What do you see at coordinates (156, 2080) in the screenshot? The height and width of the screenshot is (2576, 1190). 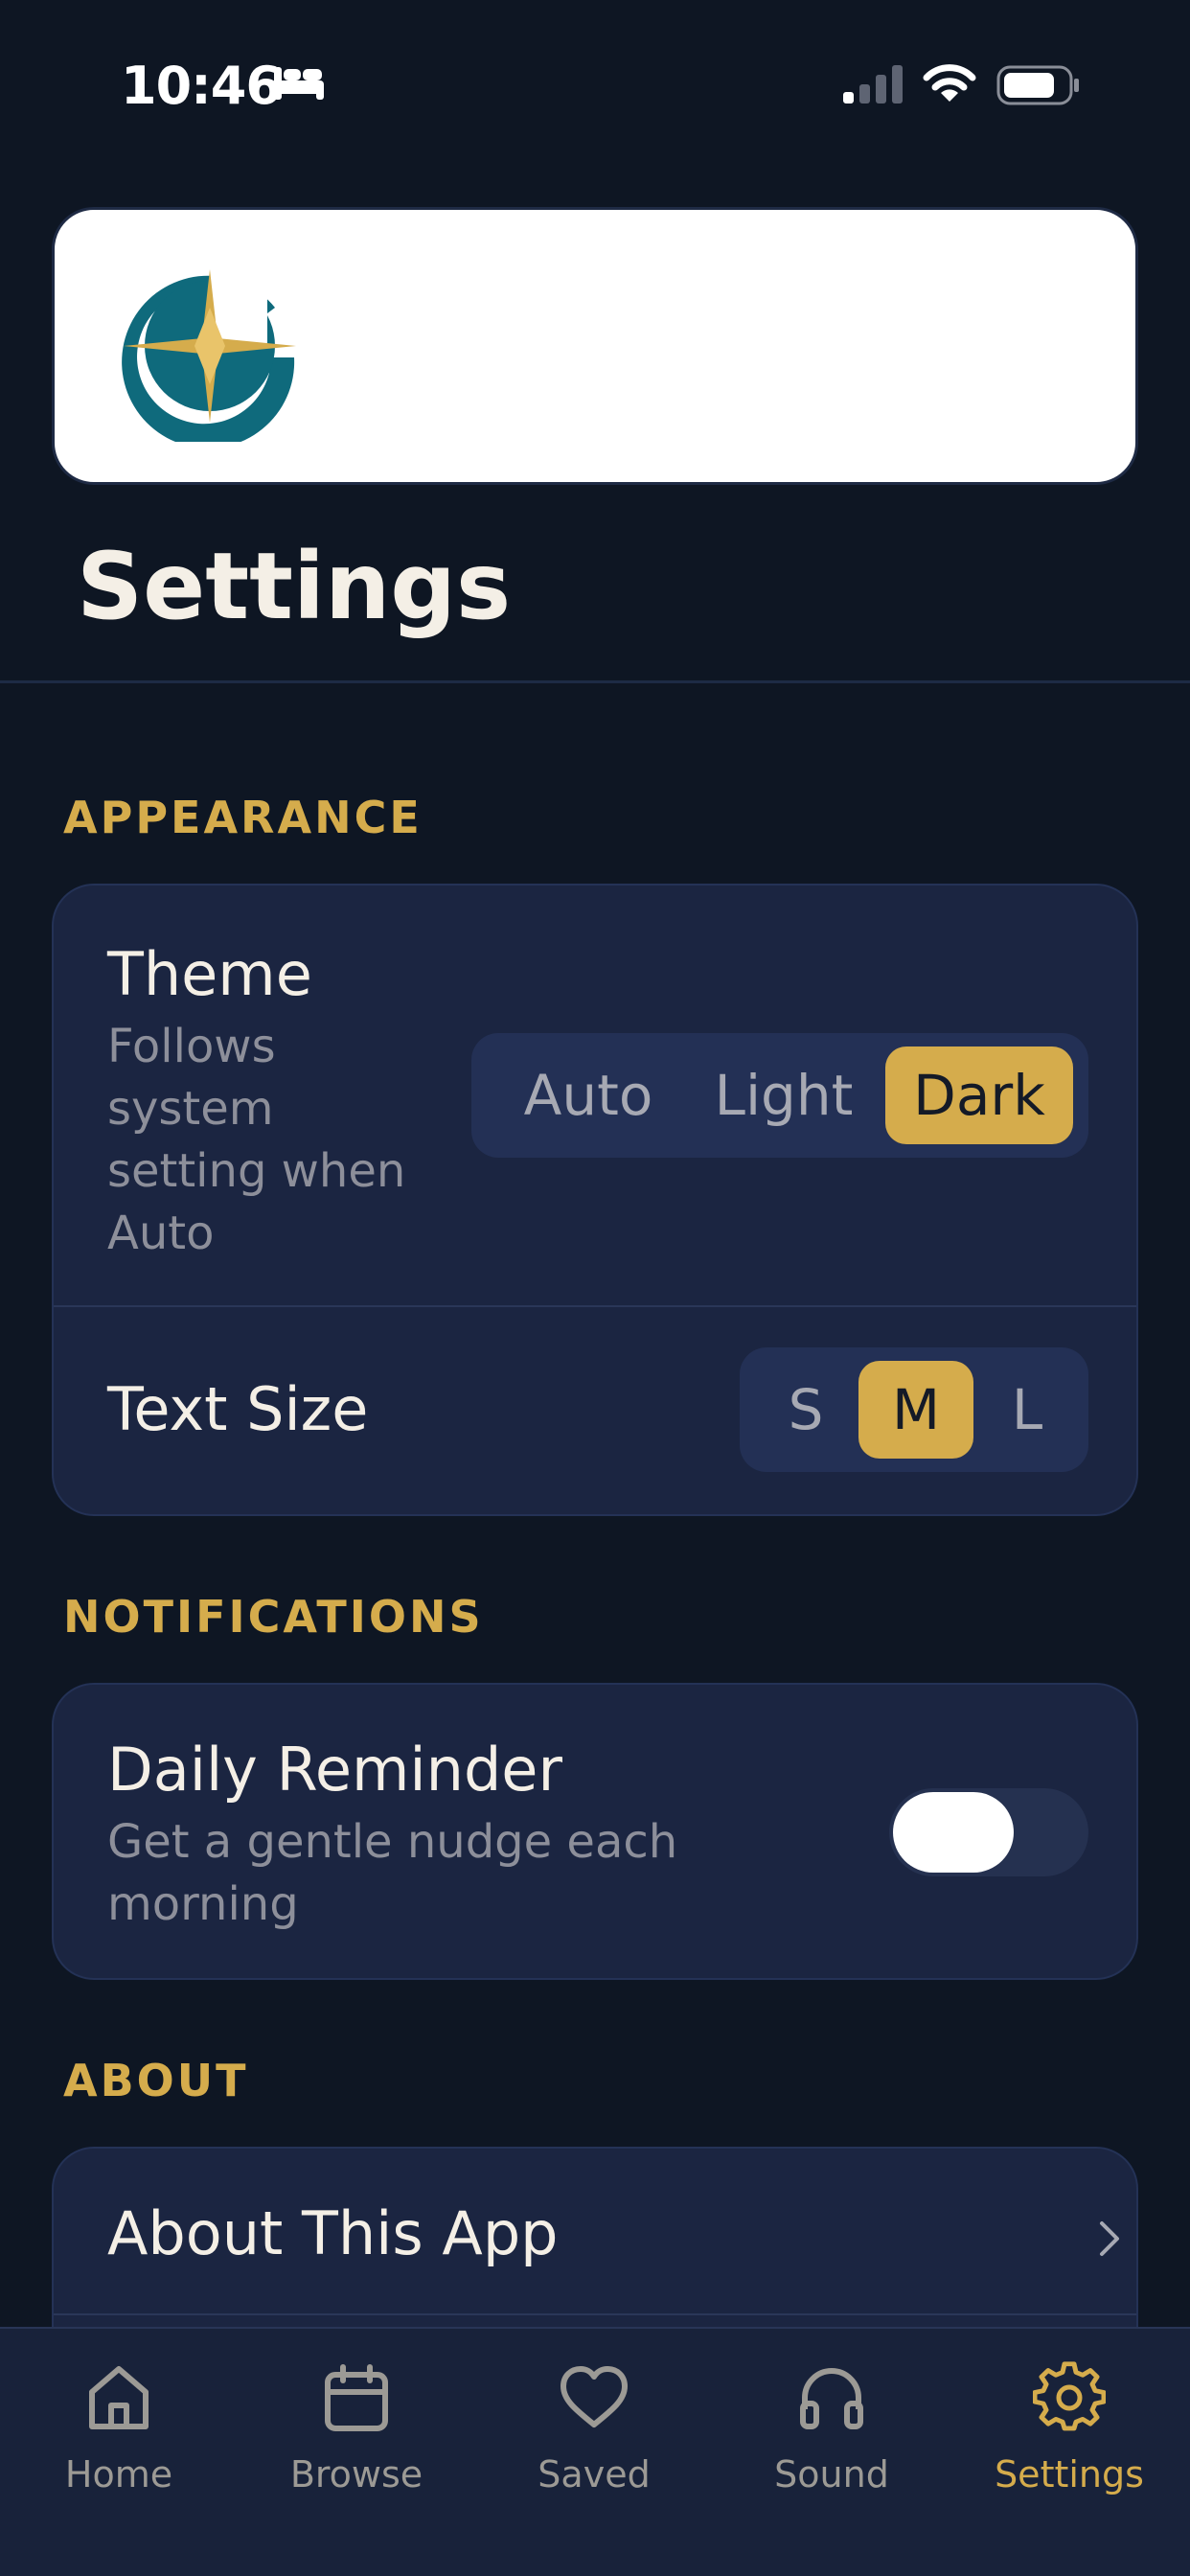 I see `section-label-about: ABOUT` at bounding box center [156, 2080].